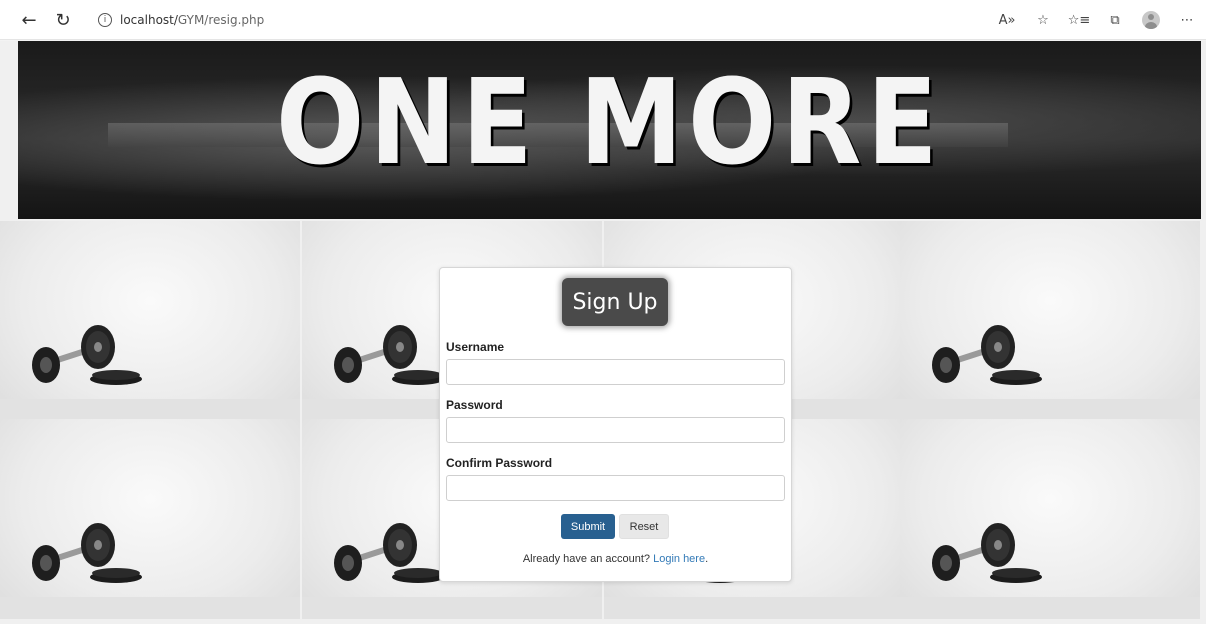 The image size is (1206, 624). What do you see at coordinates (499, 463) in the screenshot?
I see `confirm-password-label: Confirm Password` at bounding box center [499, 463].